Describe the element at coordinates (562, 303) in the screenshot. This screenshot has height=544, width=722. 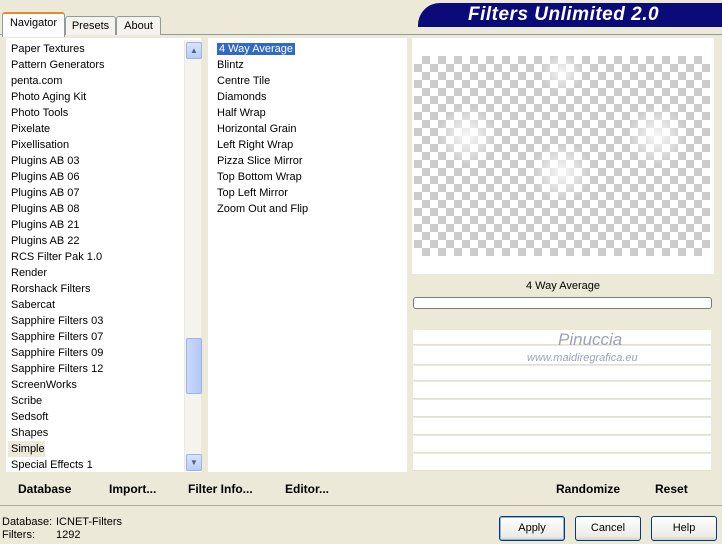
I see `progress-bar` at that location.